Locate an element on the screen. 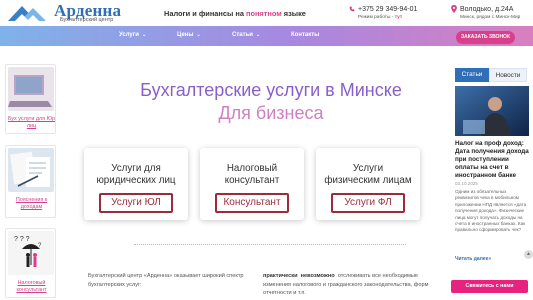  logo-icon is located at coordinates (29, 13).